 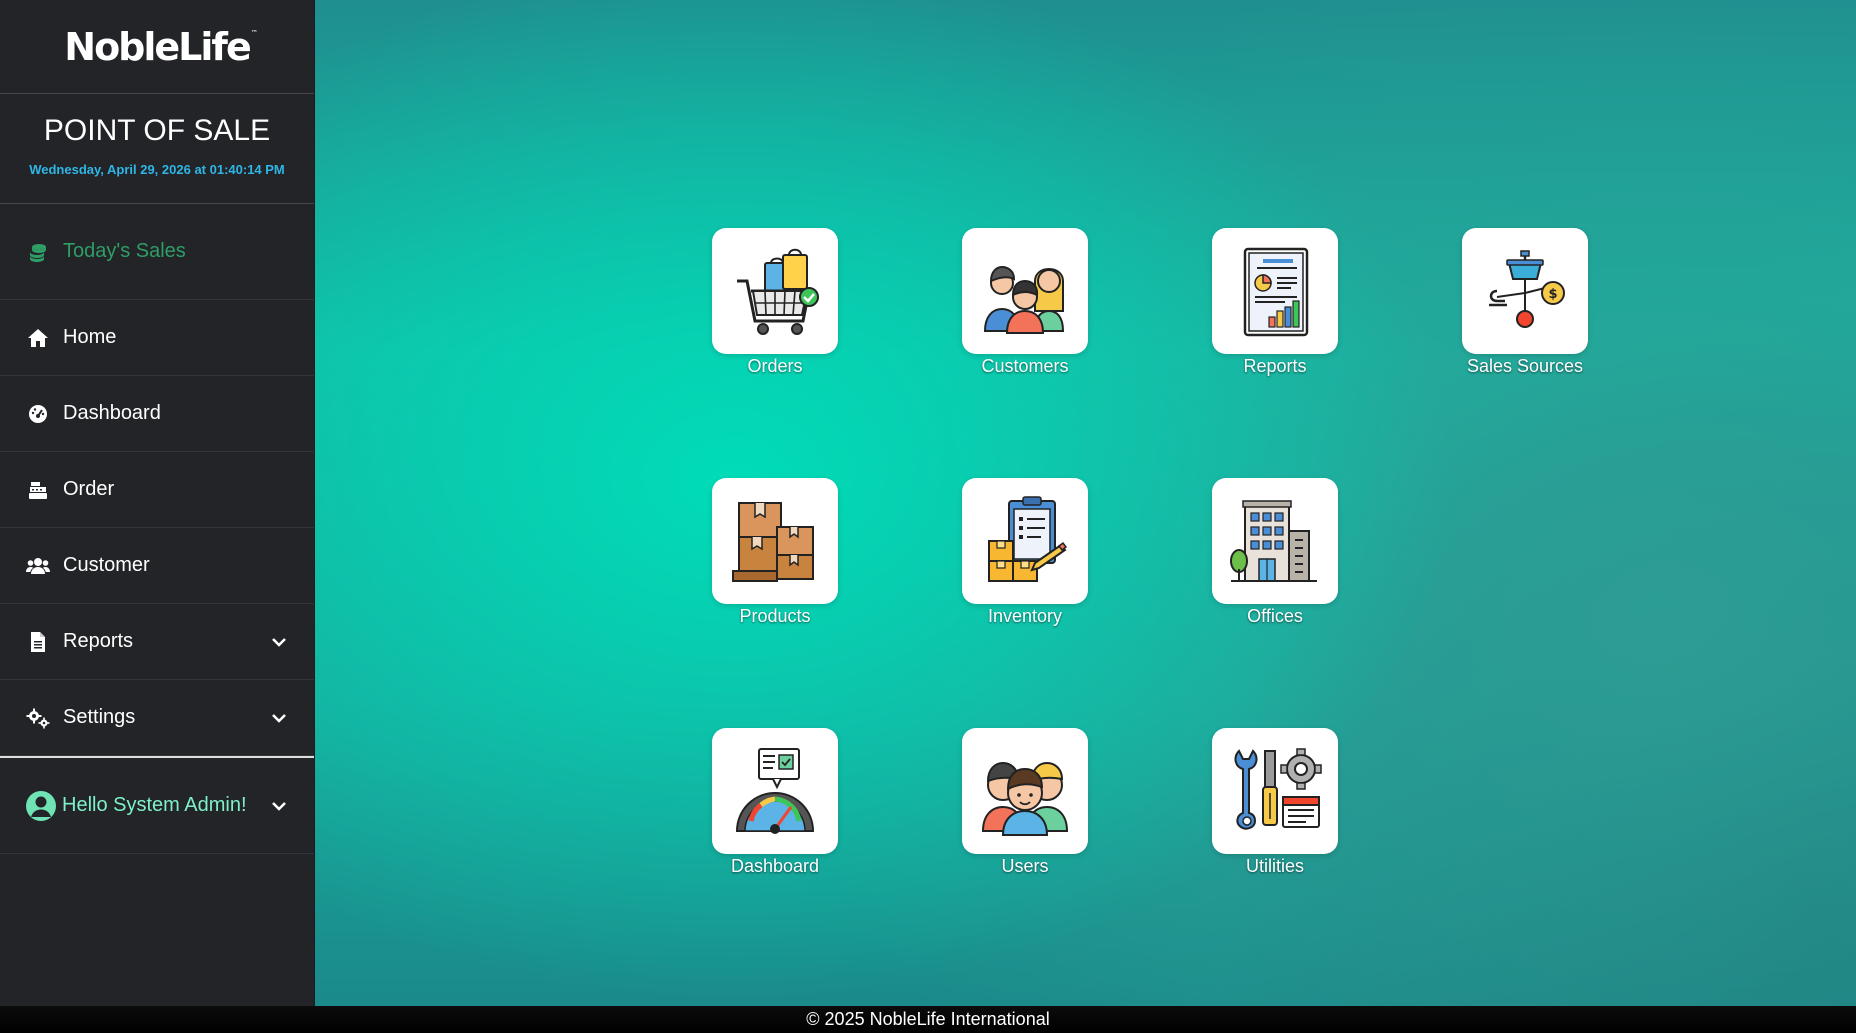 I want to click on tile-reports: Reports, so click(x=1275, y=302).